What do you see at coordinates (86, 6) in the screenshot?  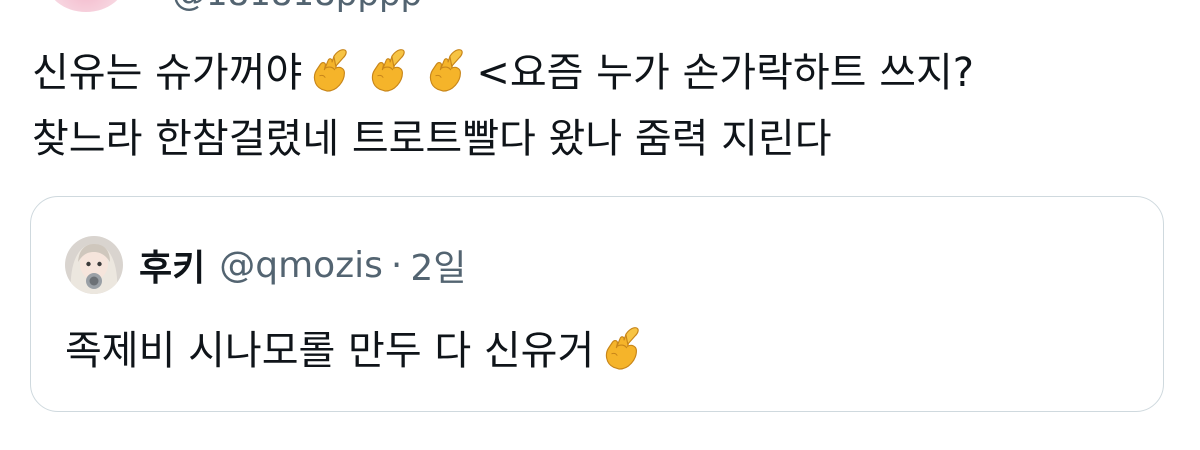 I see `author-avatar` at bounding box center [86, 6].